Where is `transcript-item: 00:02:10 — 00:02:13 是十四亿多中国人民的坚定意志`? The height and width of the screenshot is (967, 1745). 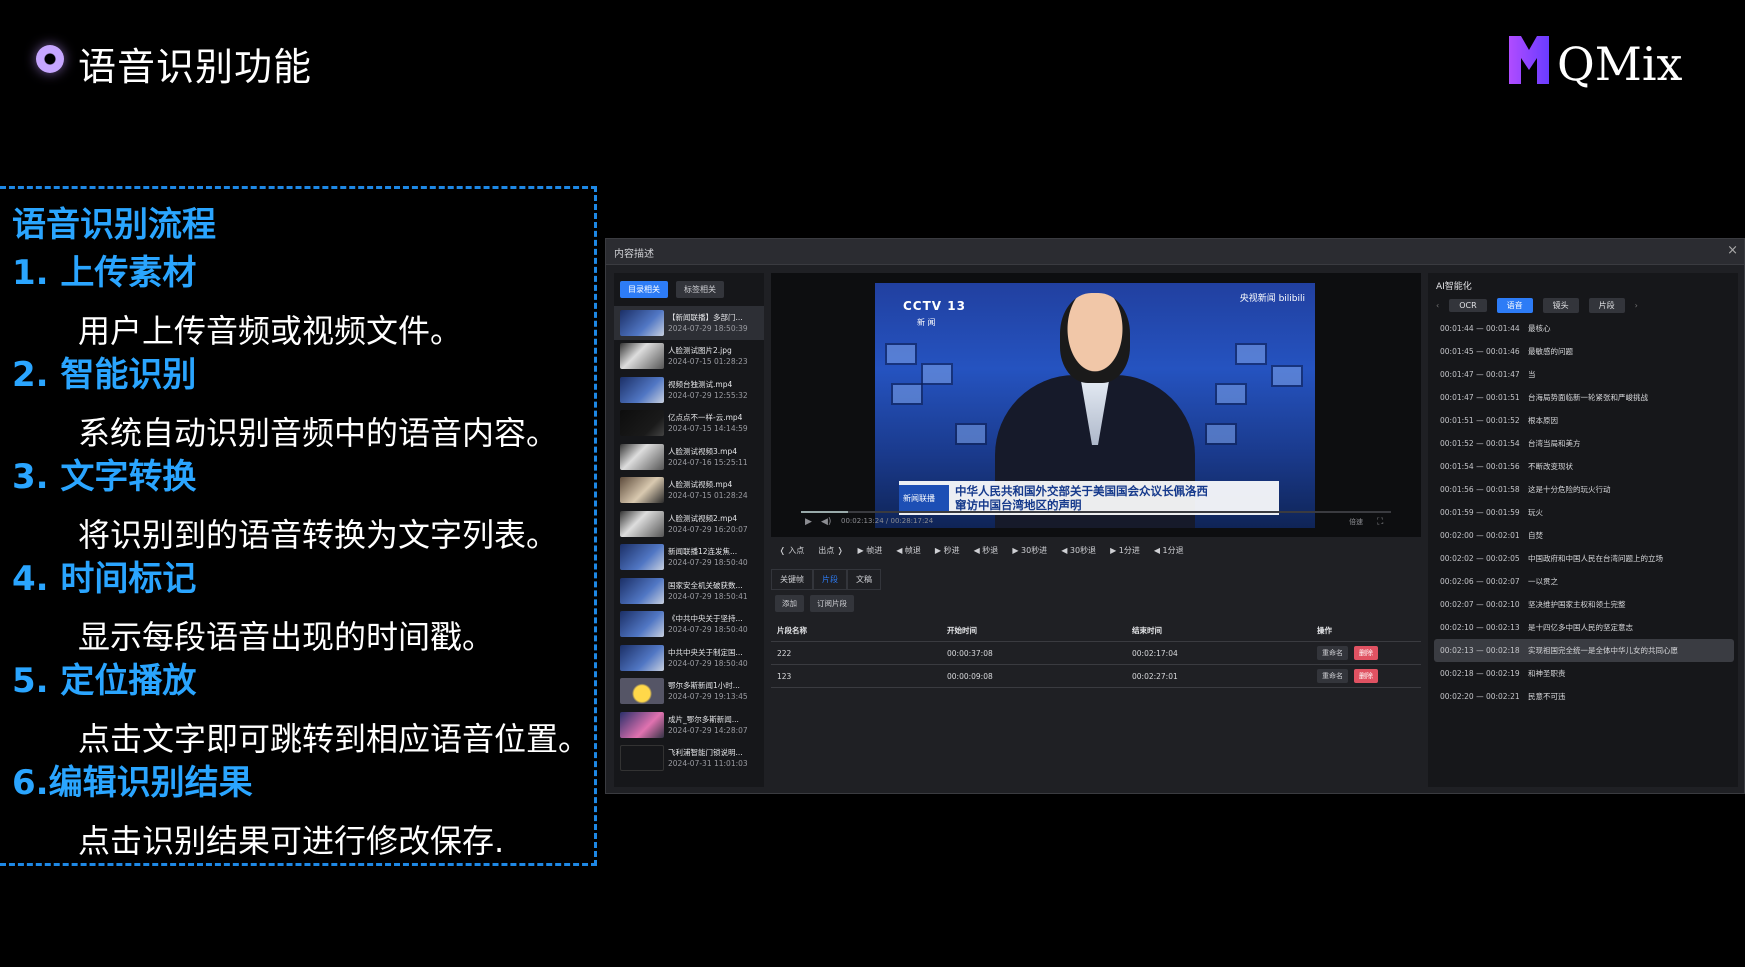 transcript-item: 00:02:10 — 00:02:13 是十四亿多中国人民的坚定意志 is located at coordinates (1584, 627).